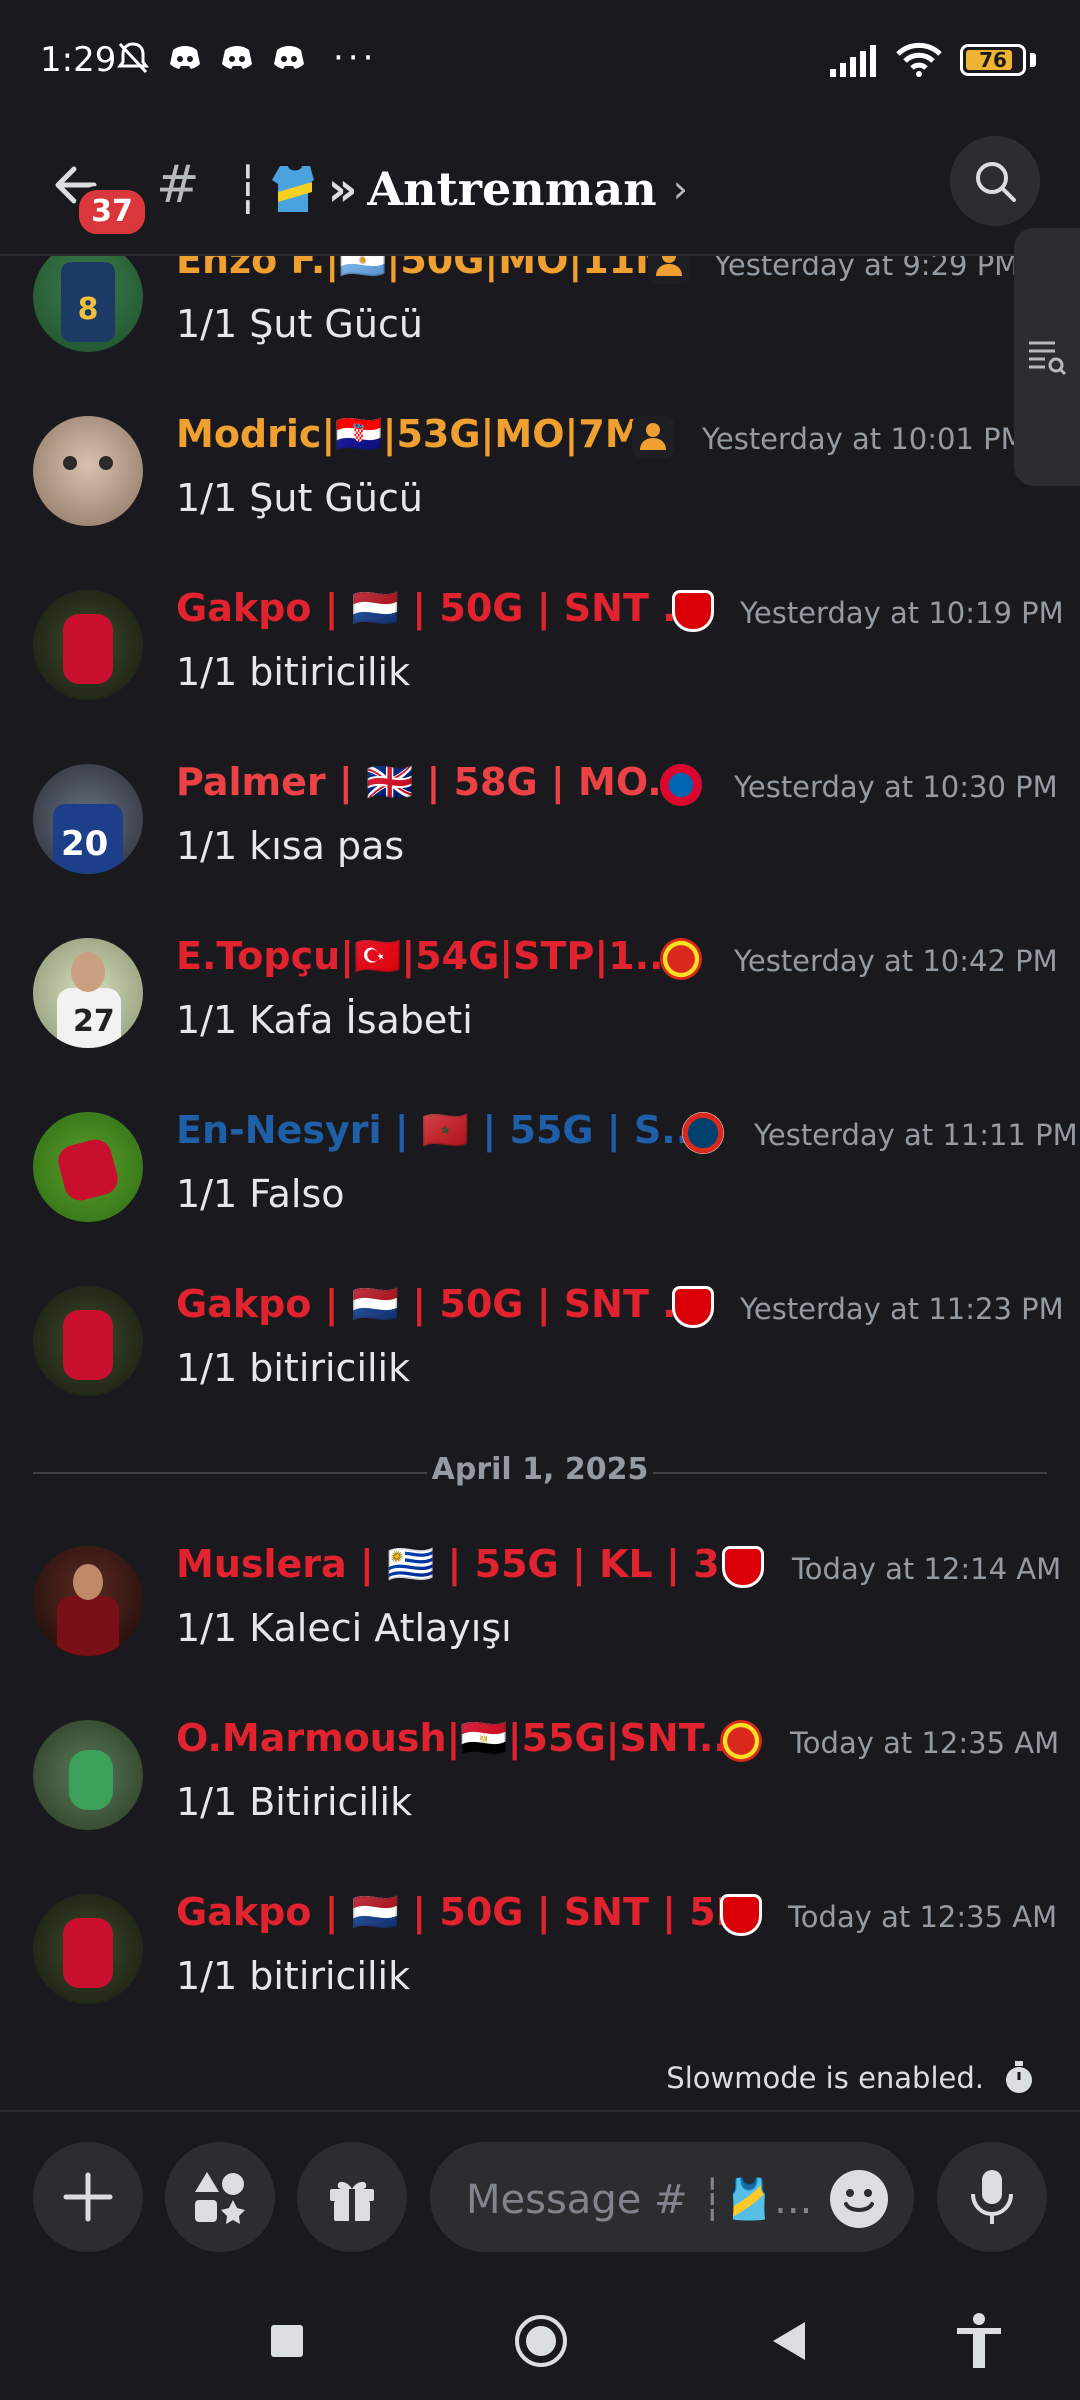 The width and height of the screenshot is (1080, 2400). I want to click on channel-header: 37 # ┆ » Antrenman ›, so click(540, 193).